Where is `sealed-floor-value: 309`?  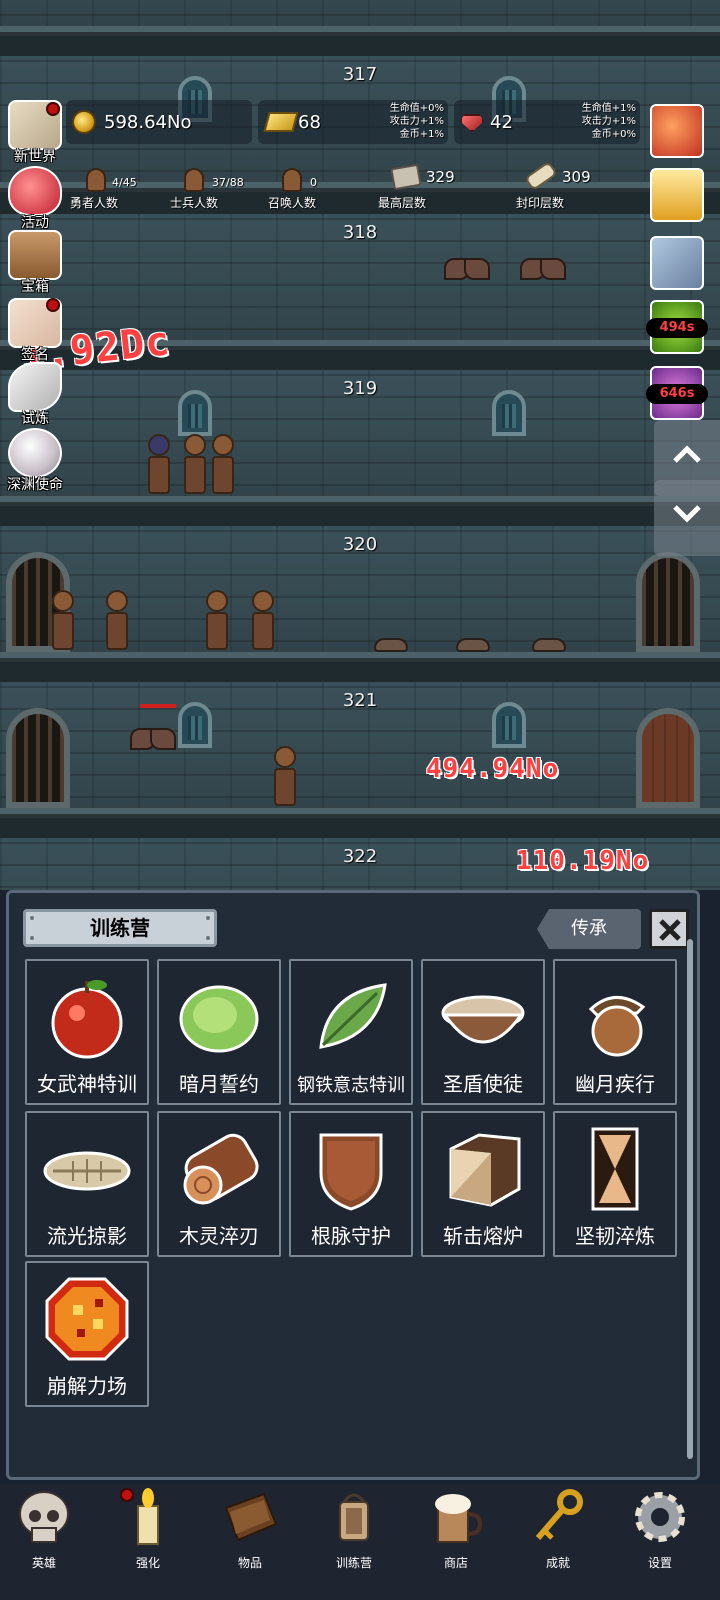
sealed-floor-value: 309 is located at coordinates (576, 177).